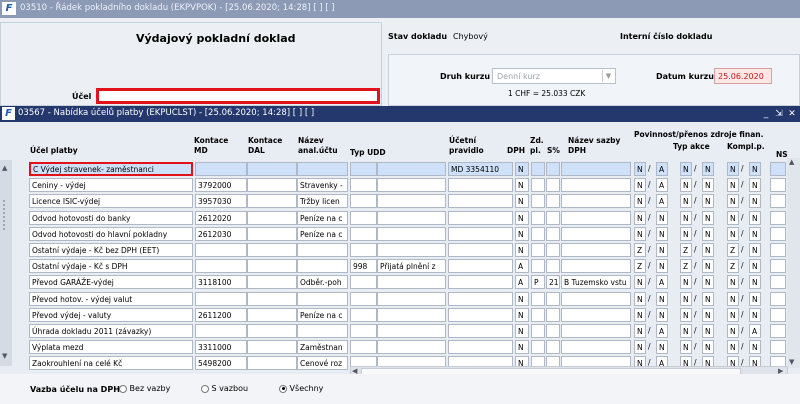 This screenshot has height=404, width=800. What do you see at coordinates (111, 314) in the screenshot?
I see `cell-ucel-platby: Převod výdej - valuty` at bounding box center [111, 314].